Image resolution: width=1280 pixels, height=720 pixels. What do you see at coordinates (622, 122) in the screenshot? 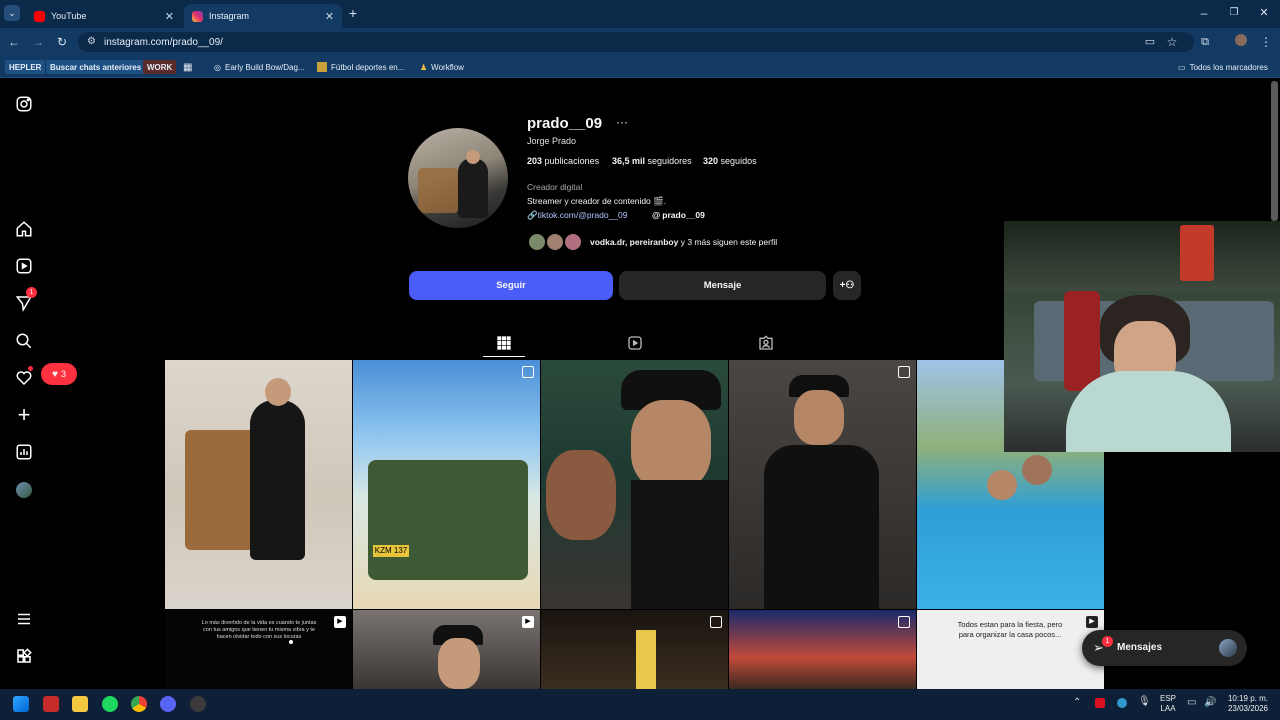
I see `options-icon: ···` at bounding box center [622, 122].